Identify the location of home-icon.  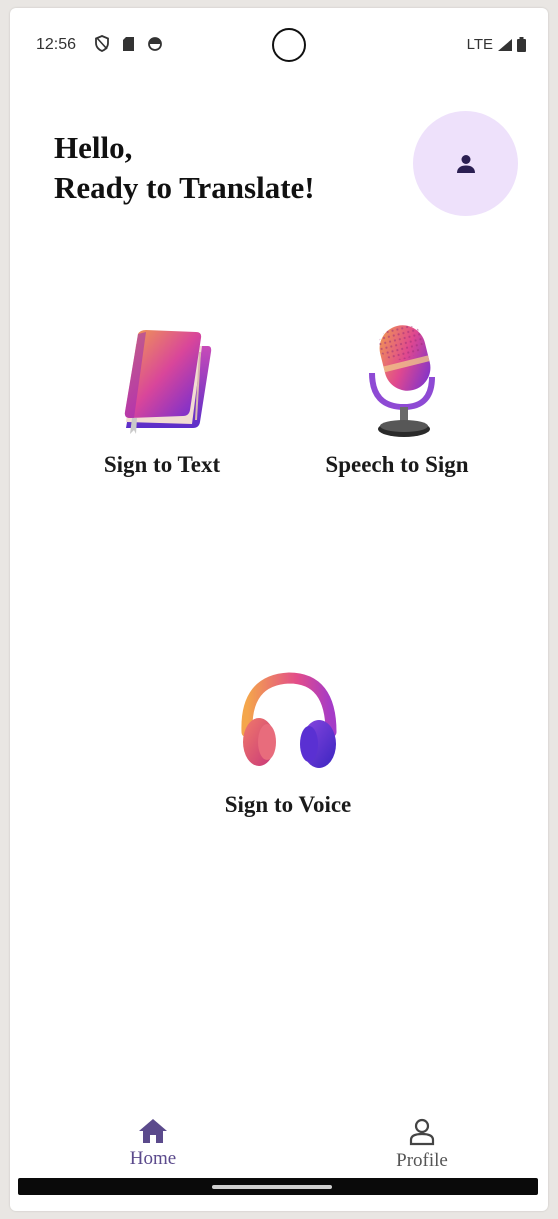
(153, 1131).